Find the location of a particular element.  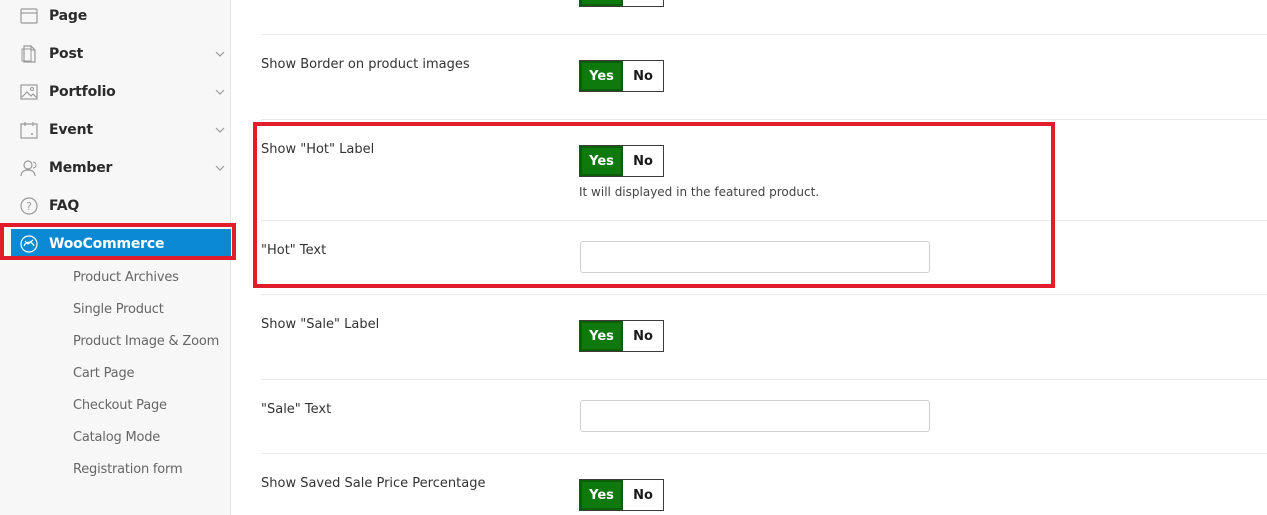

toggle-show-hot: Yes No is located at coordinates (621, 161).